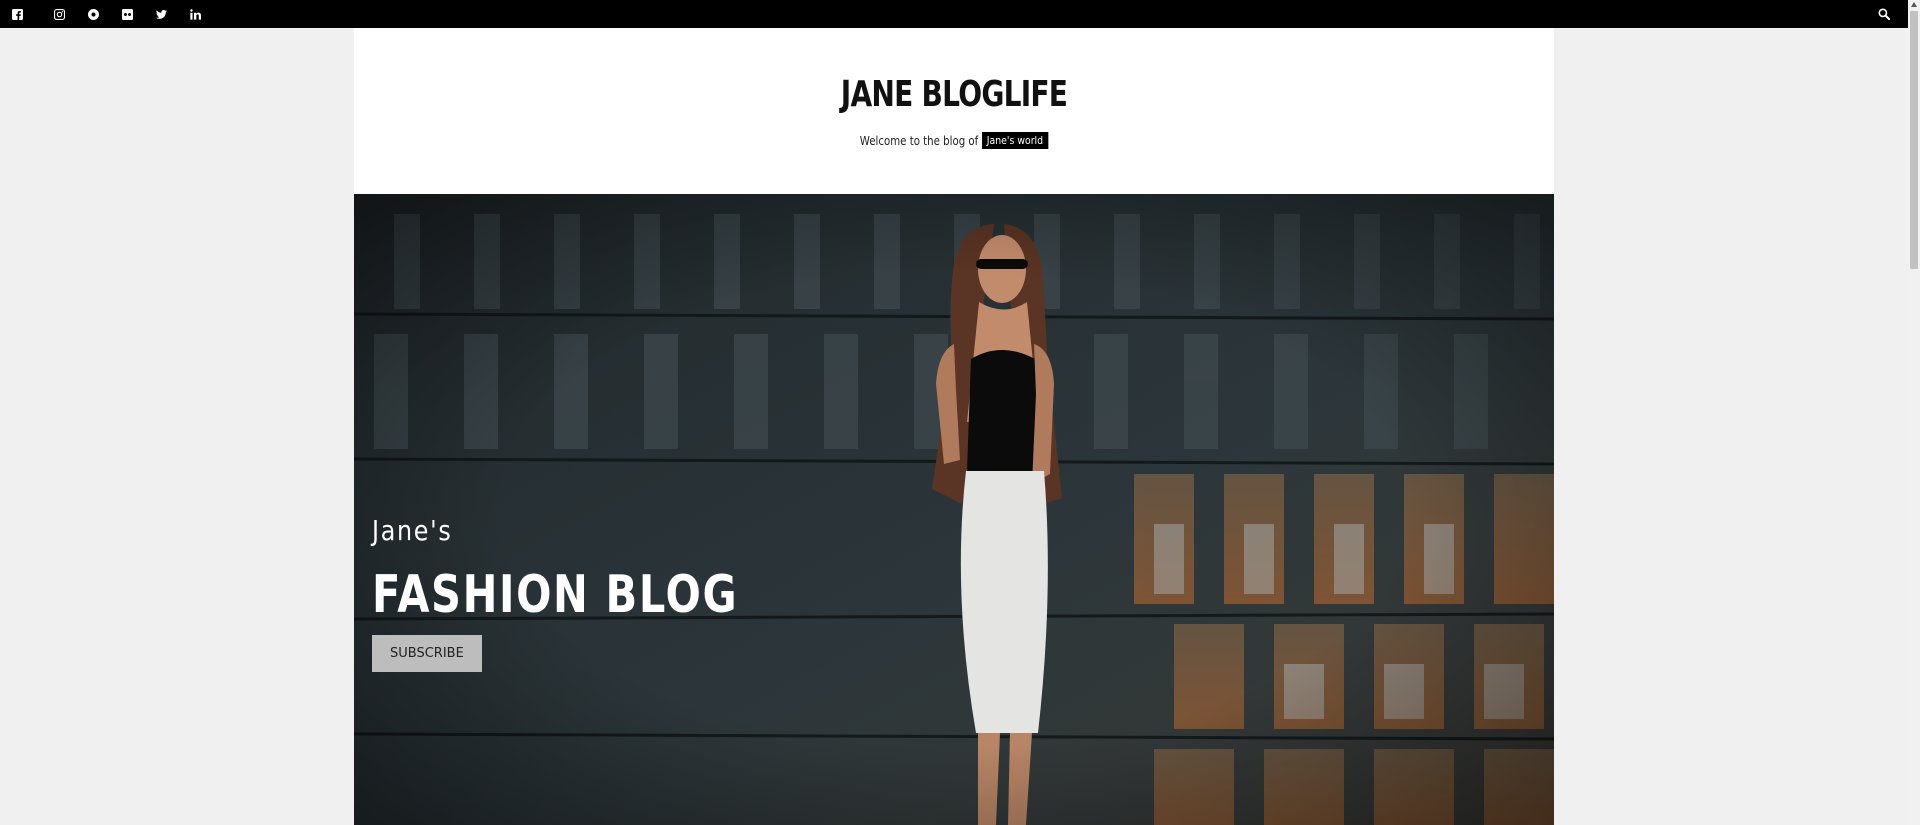  Describe the element at coordinates (1914, 140) in the screenshot. I see `scrollbar-thumb` at that location.